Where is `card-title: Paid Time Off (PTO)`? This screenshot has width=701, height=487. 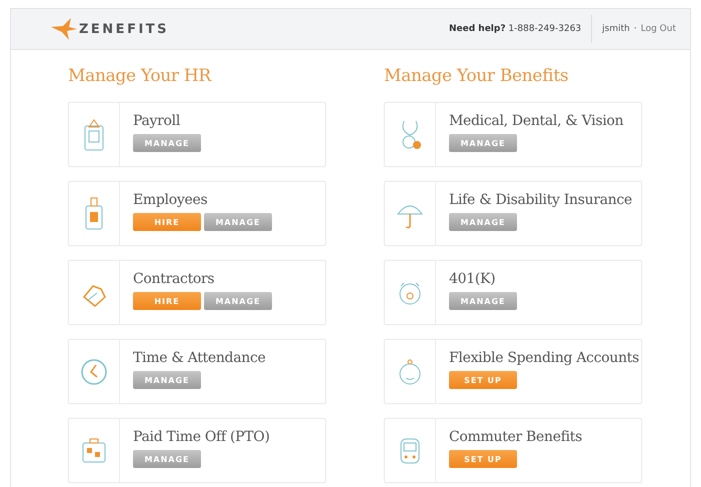
card-title: Paid Time Off (PTO) is located at coordinates (201, 437).